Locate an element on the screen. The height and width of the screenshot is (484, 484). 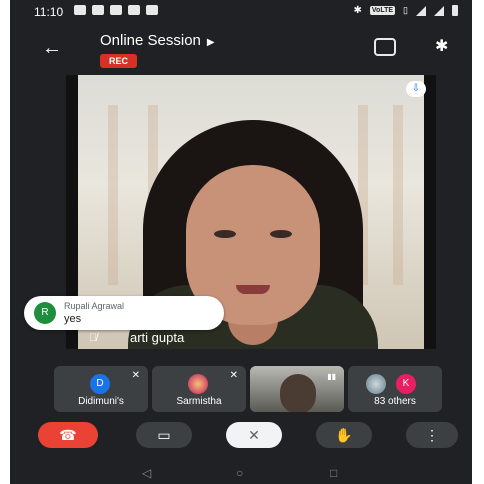
meeting-title-text: Online Session is located at coordinates (150, 40).